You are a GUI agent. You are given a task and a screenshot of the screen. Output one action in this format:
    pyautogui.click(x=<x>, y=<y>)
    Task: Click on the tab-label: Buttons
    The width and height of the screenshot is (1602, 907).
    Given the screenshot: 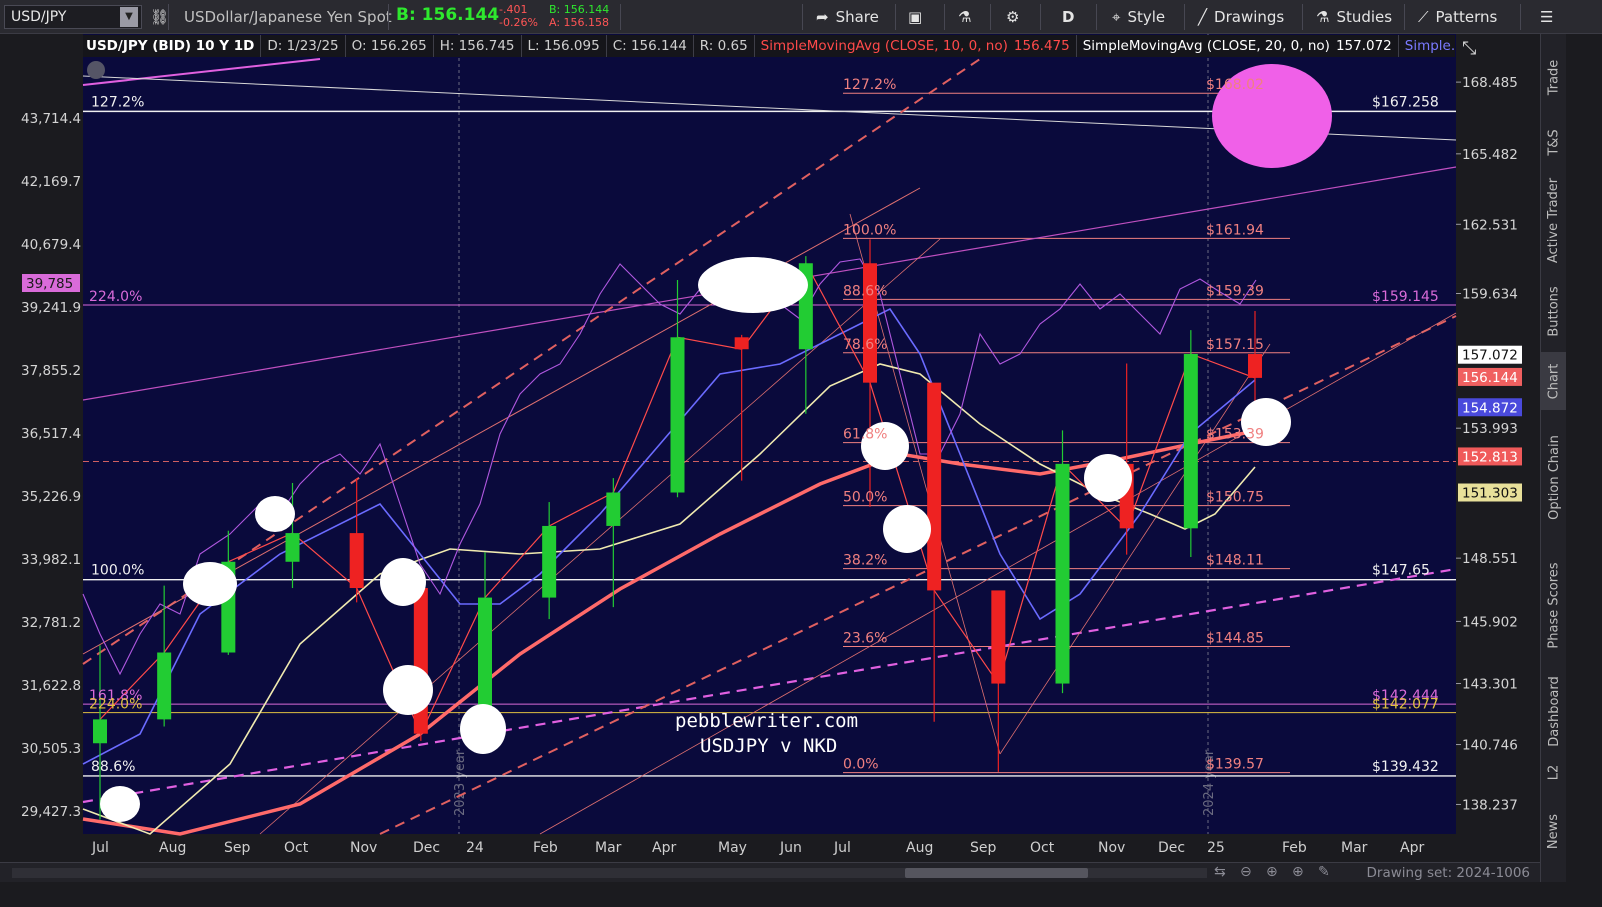 What is the action you would take?
    pyautogui.click(x=1554, y=311)
    